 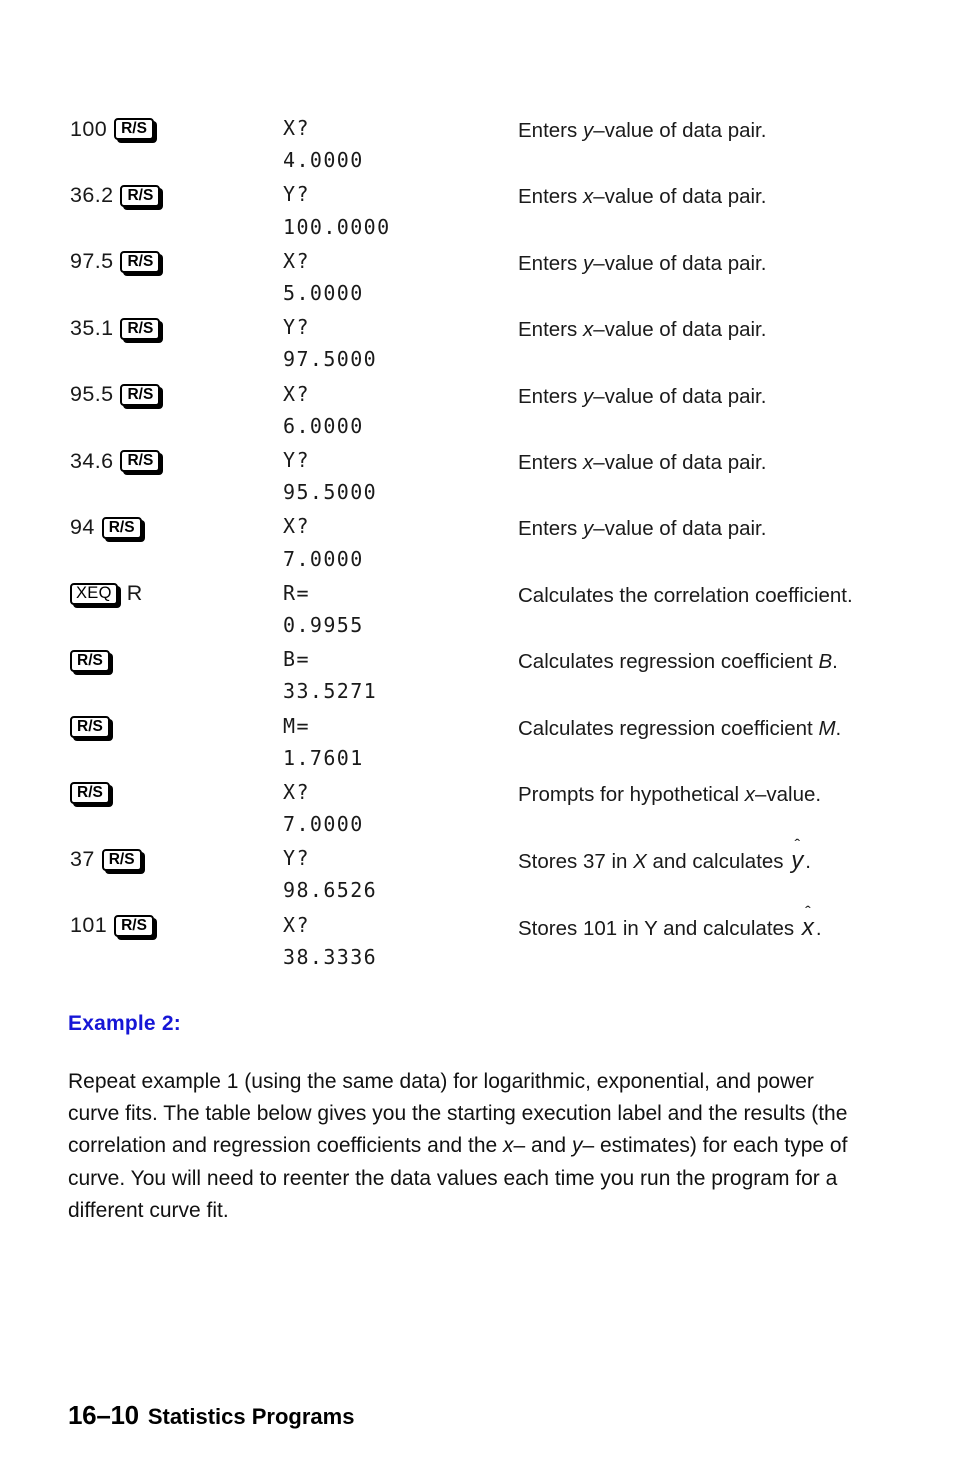 I want to click on entered-number: 95.5, so click(x=92, y=394).